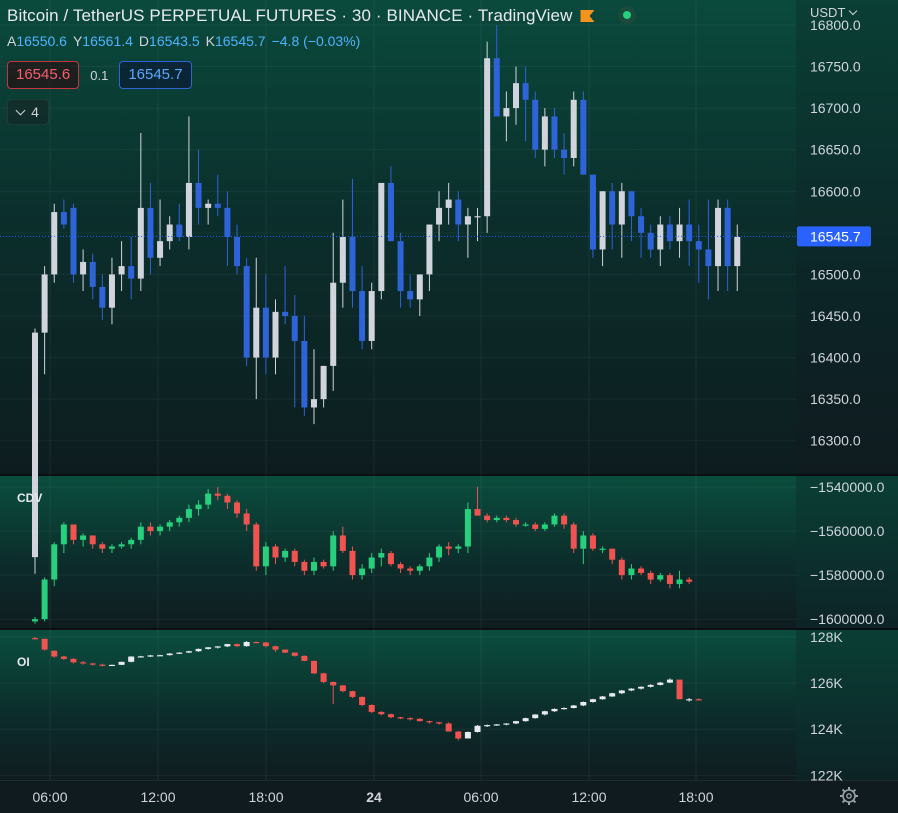 The height and width of the screenshot is (813, 898). I want to click on axis-tick-label: −1600000.0, so click(847, 619).